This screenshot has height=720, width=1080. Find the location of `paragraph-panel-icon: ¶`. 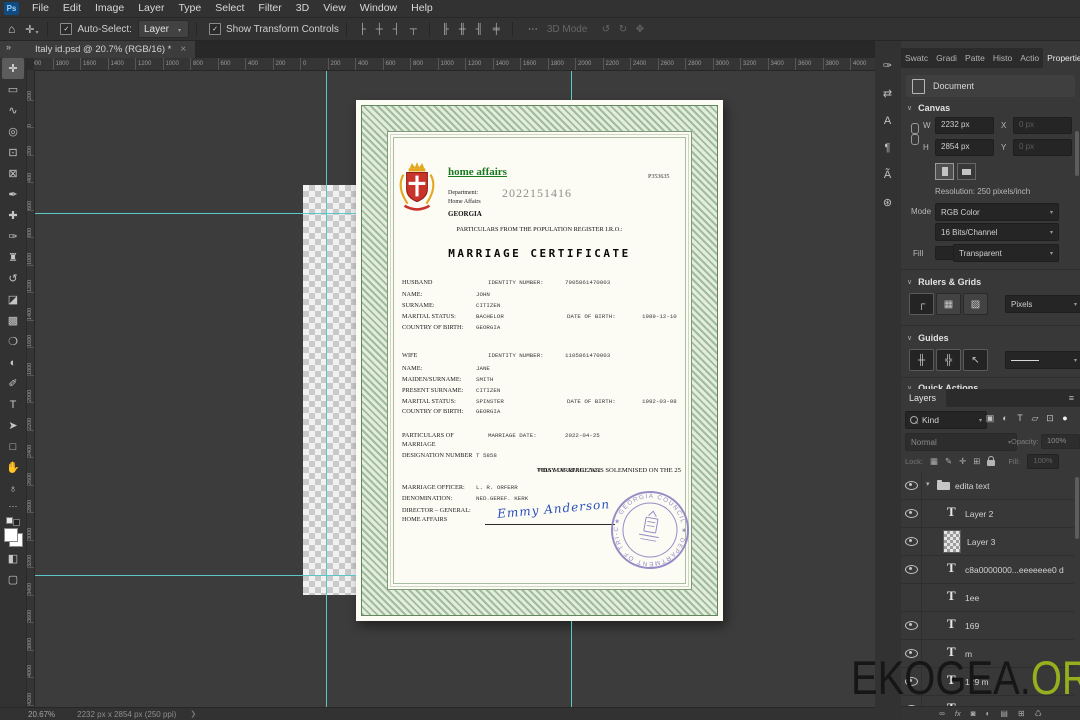

paragraph-panel-icon: ¶ is located at coordinates (888, 148).